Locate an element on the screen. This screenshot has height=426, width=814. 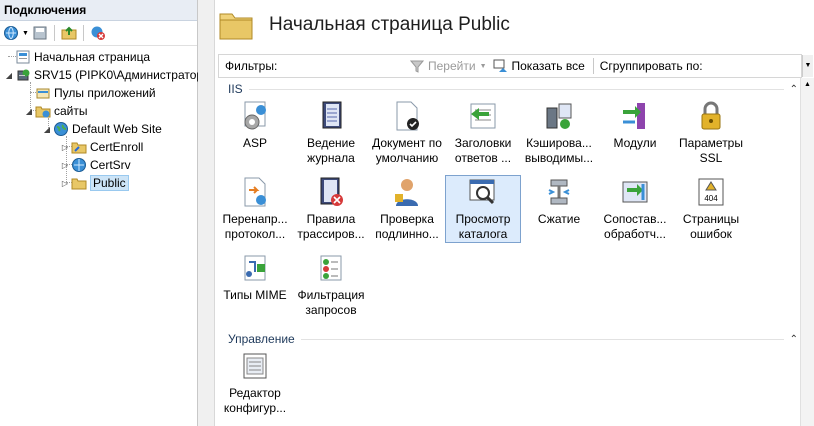
disconnect-icon is located at coordinates (98, 33).